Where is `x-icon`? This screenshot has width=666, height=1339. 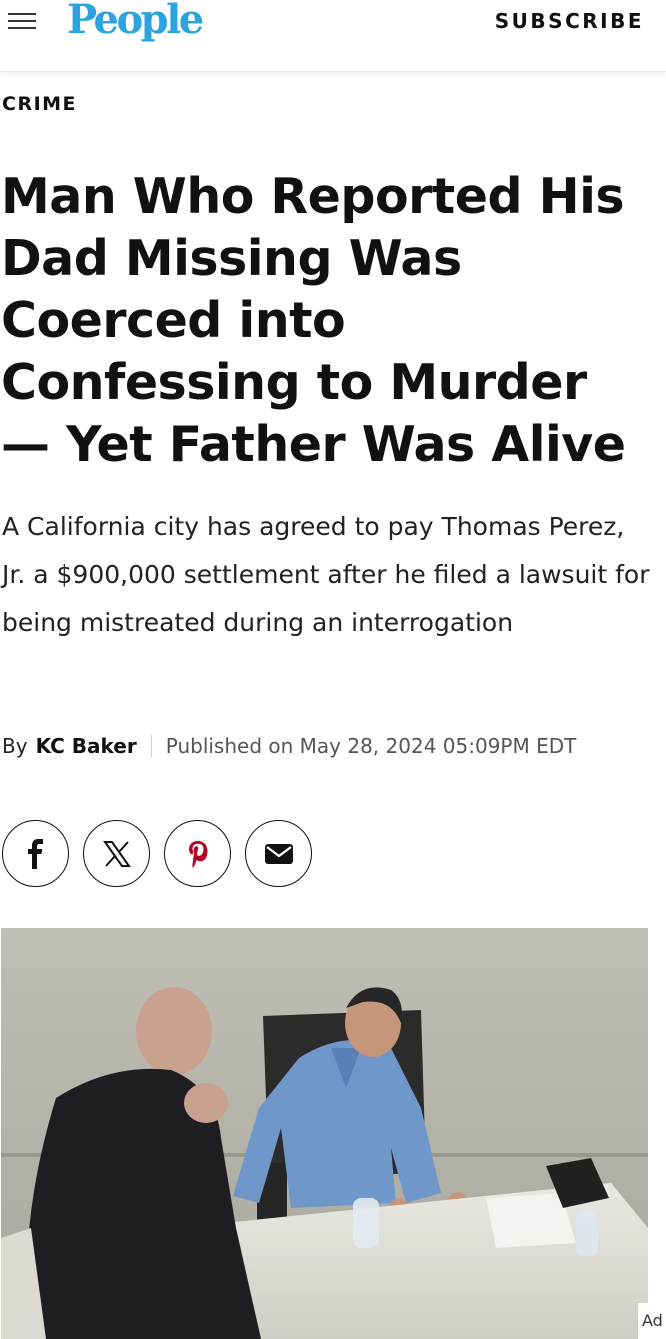 x-icon is located at coordinates (116, 853).